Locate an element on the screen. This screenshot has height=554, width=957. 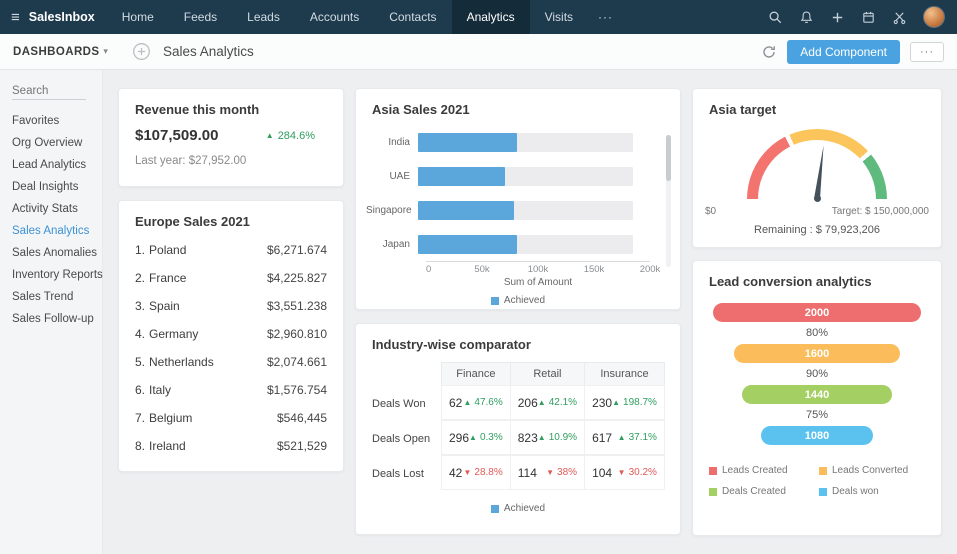
change-indicator: ▲ 47.6% is located at coordinates (483, 402).